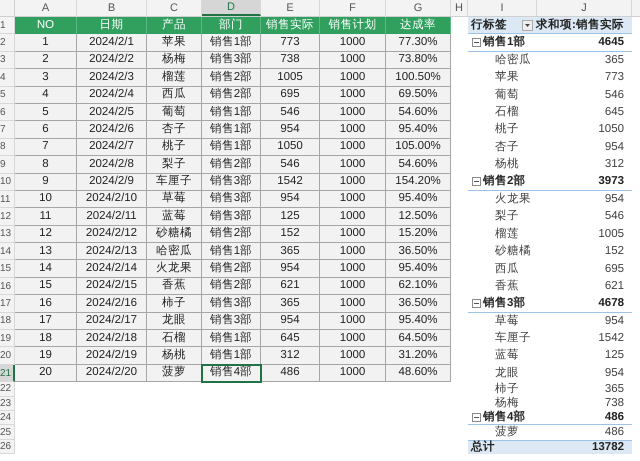 This screenshot has height=461, width=640. I want to click on table-header-cell: 部门, so click(231, 25).